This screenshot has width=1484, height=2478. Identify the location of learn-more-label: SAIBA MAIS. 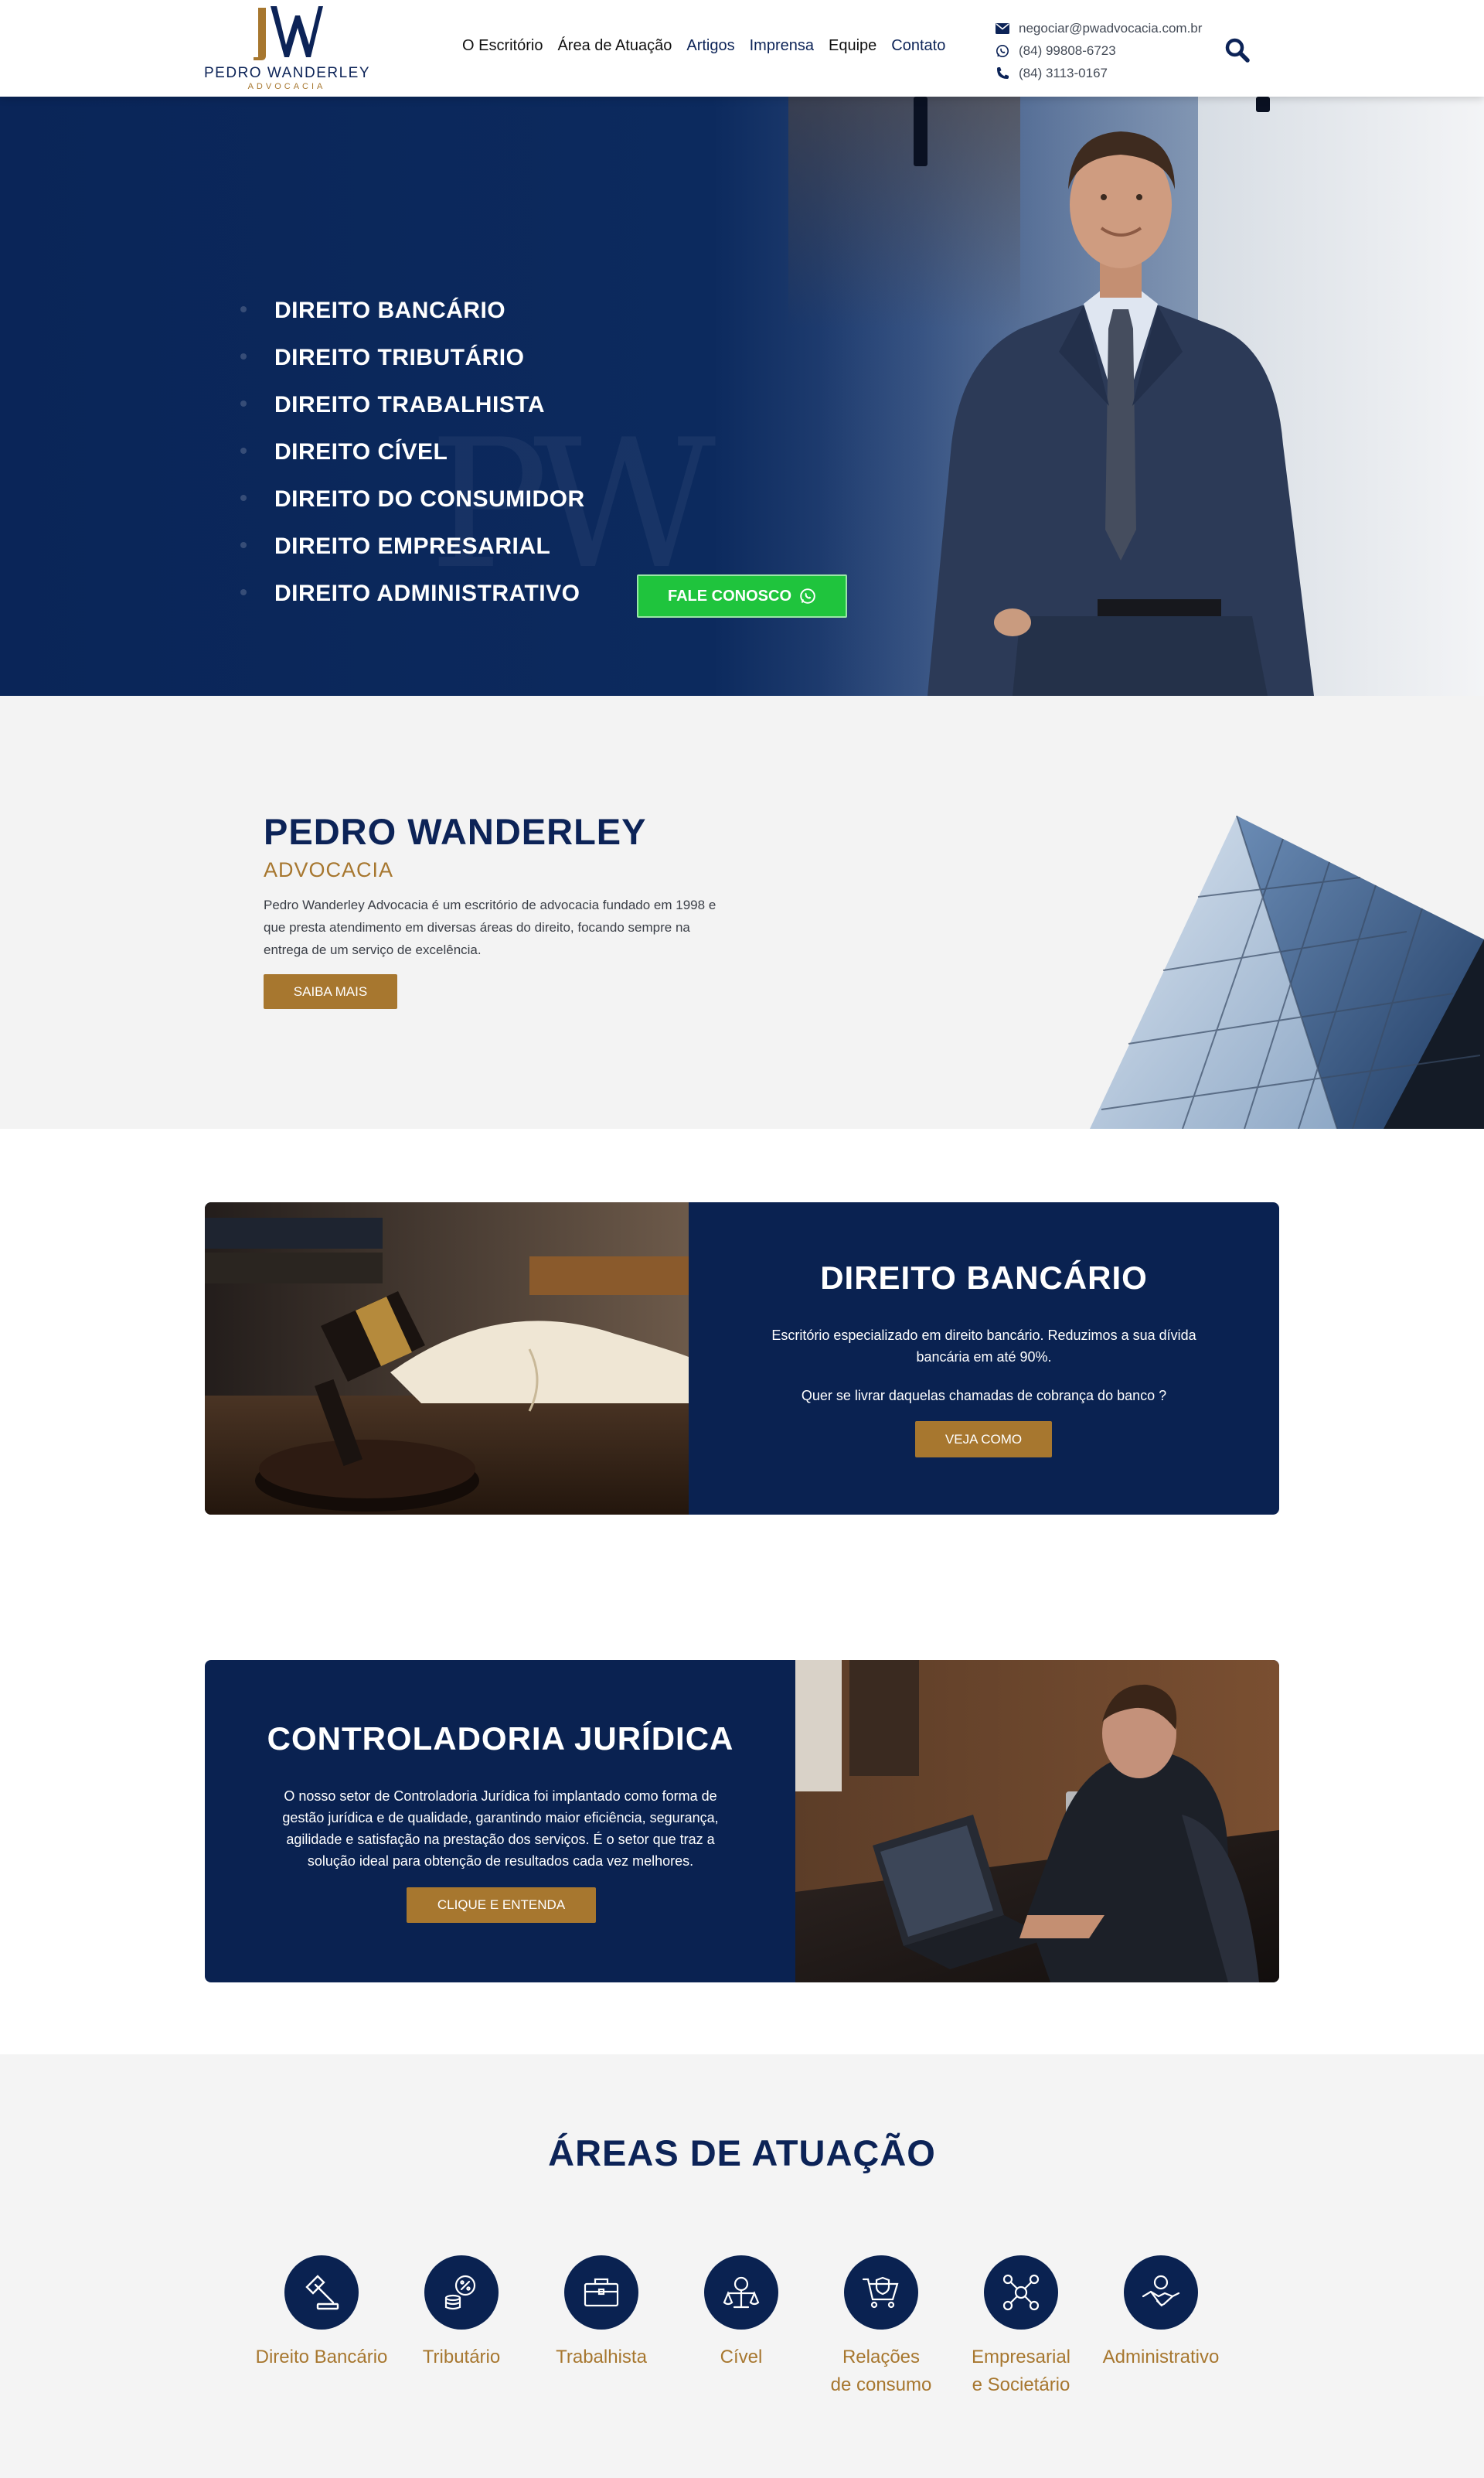
(330, 991).